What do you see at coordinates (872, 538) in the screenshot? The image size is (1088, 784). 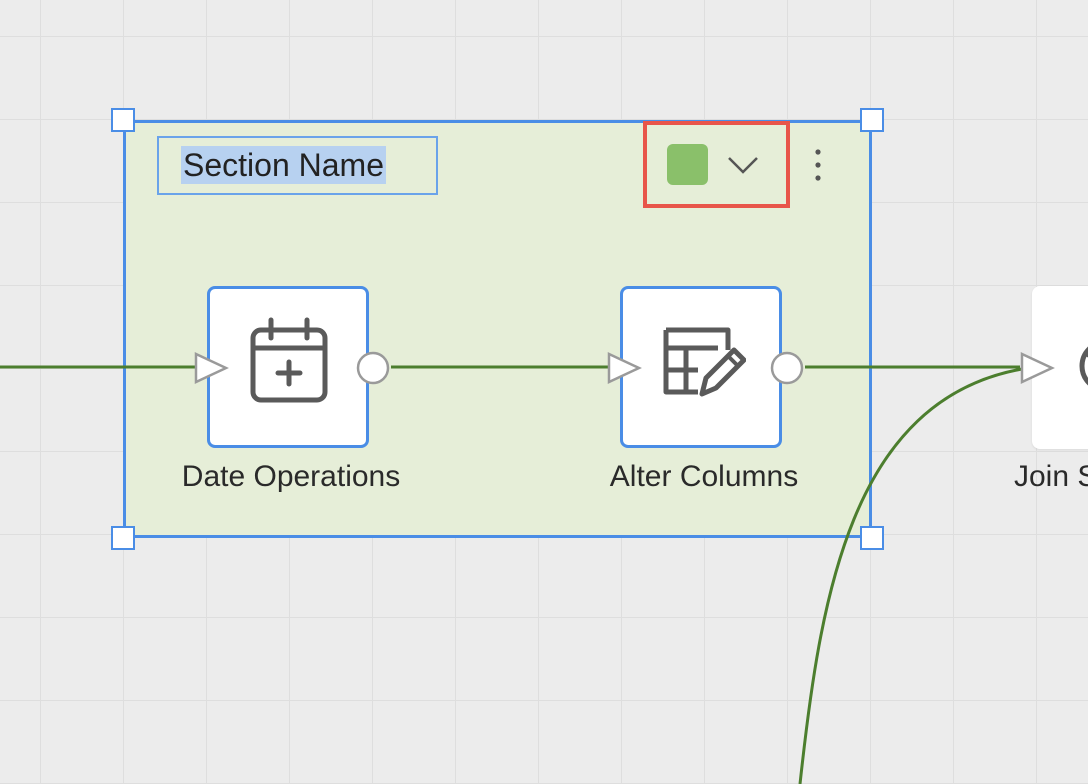 I see `resize-handle-bottom-right` at bounding box center [872, 538].